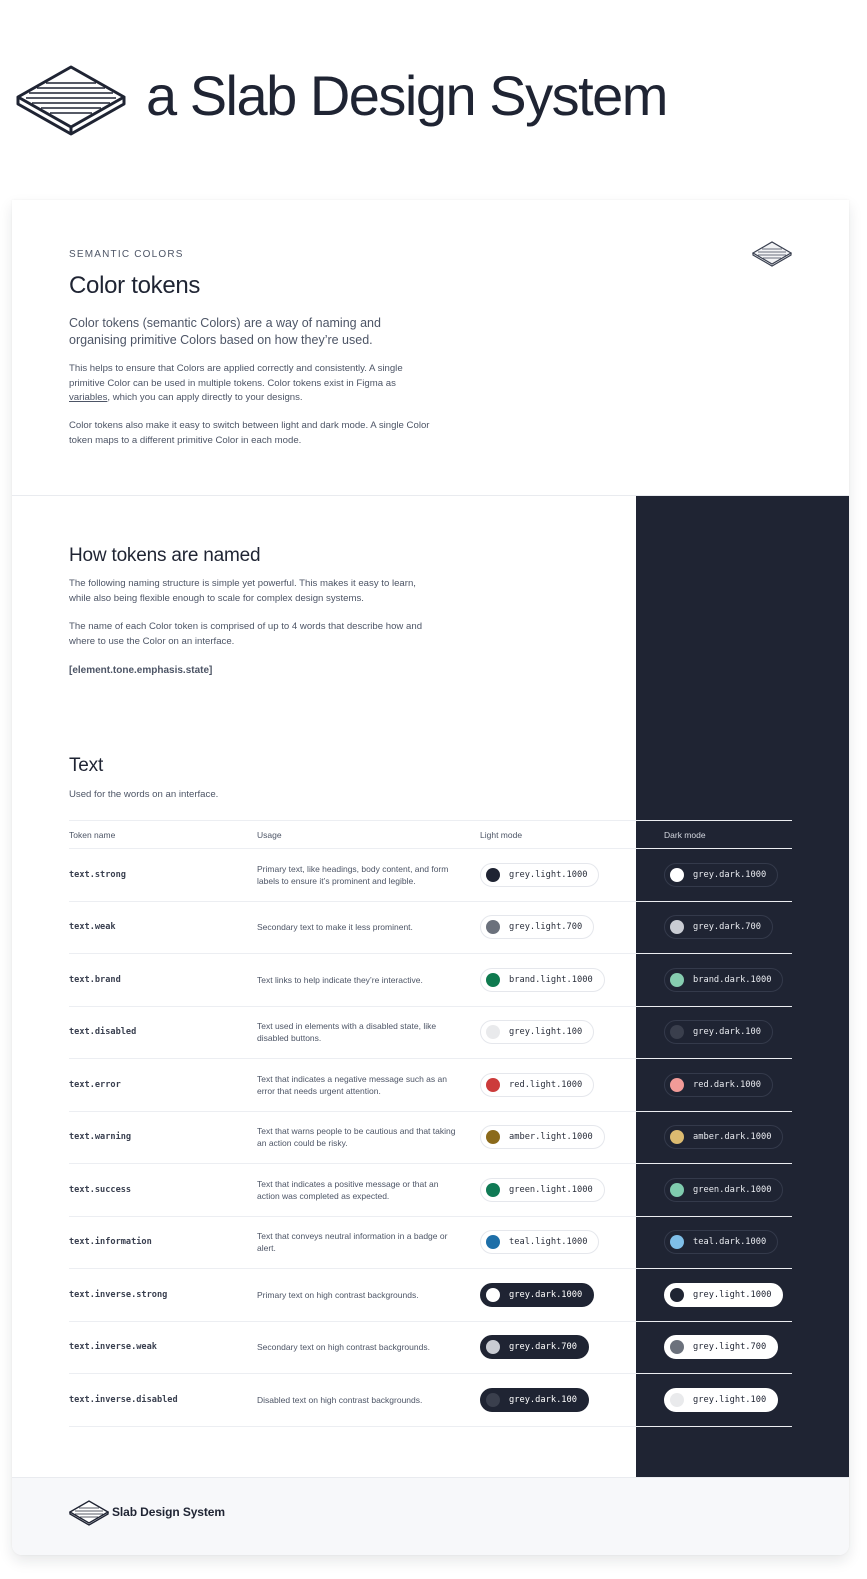 Image resolution: width=867 pixels, height=1579 pixels. I want to click on token-name: text.error, so click(95, 1084).